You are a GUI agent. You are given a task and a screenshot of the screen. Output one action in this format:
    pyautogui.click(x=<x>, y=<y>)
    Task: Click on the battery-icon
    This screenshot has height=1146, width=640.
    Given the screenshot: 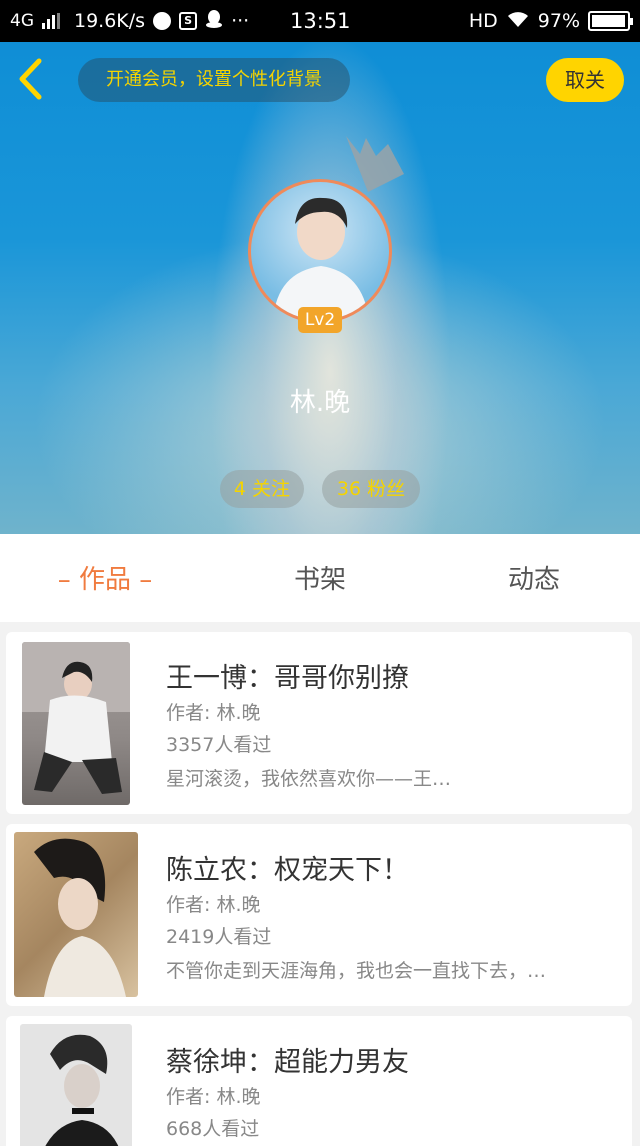 What is the action you would take?
    pyautogui.click(x=610, y=21)
    